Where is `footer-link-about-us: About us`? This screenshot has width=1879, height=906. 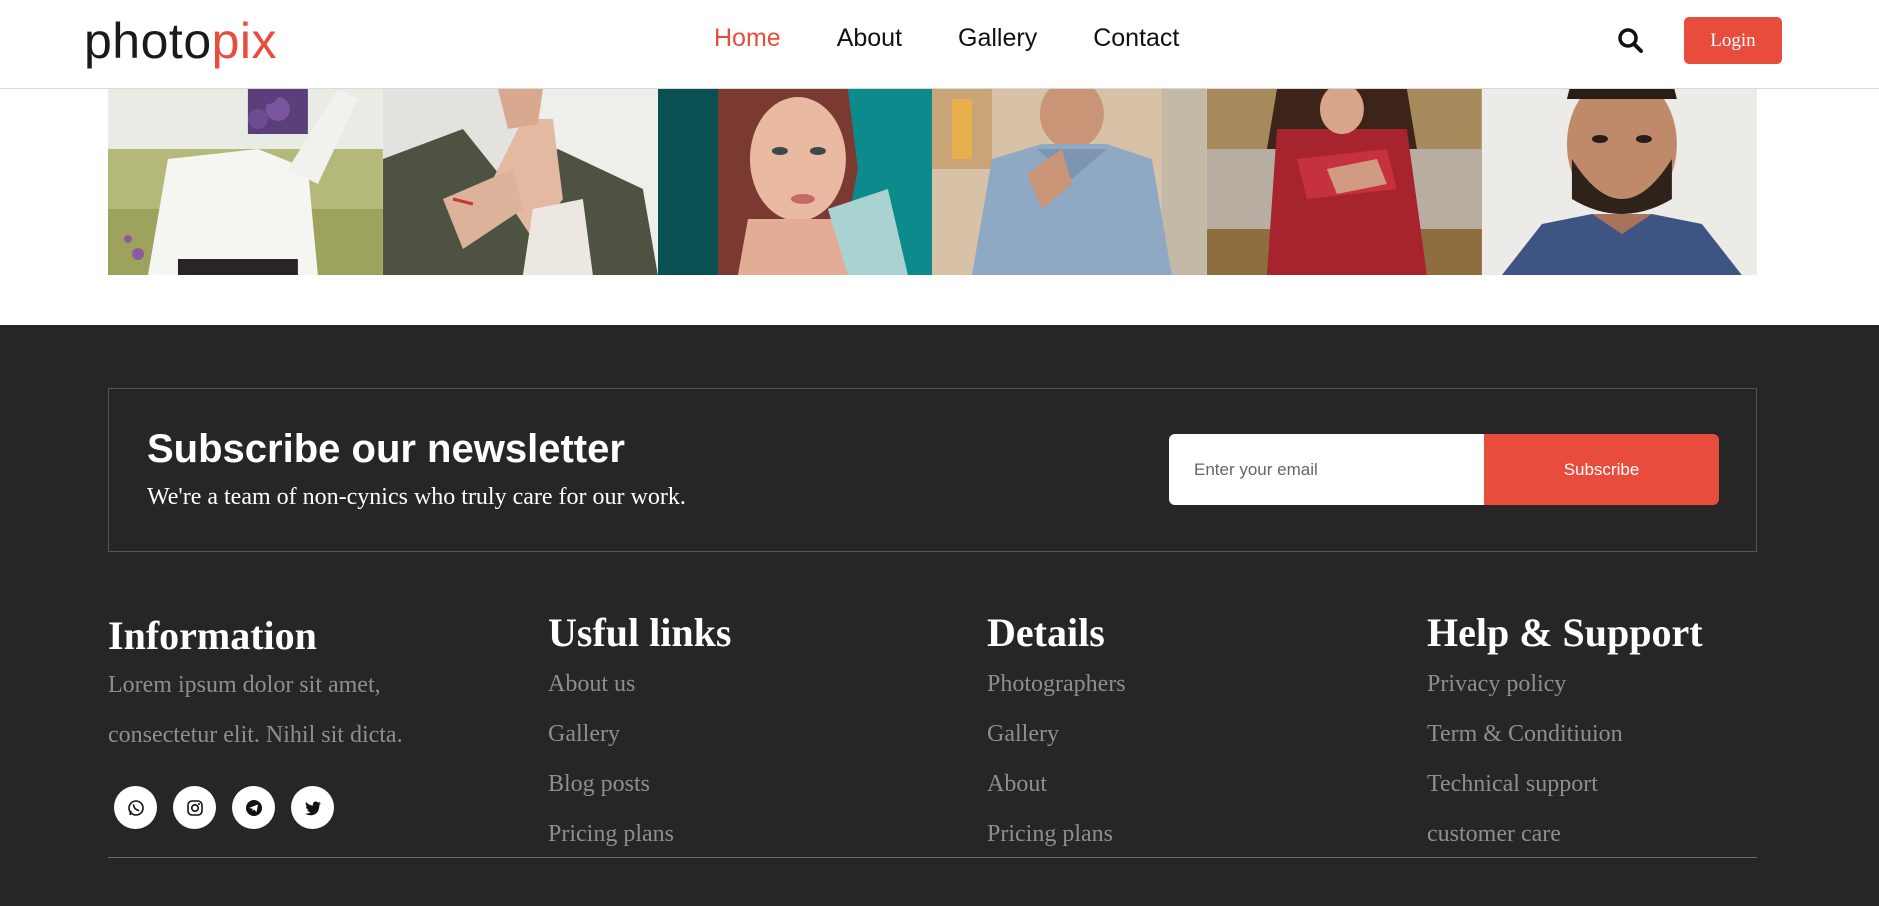
footer-link-about-us: About us is located at coordinates (639, 694).